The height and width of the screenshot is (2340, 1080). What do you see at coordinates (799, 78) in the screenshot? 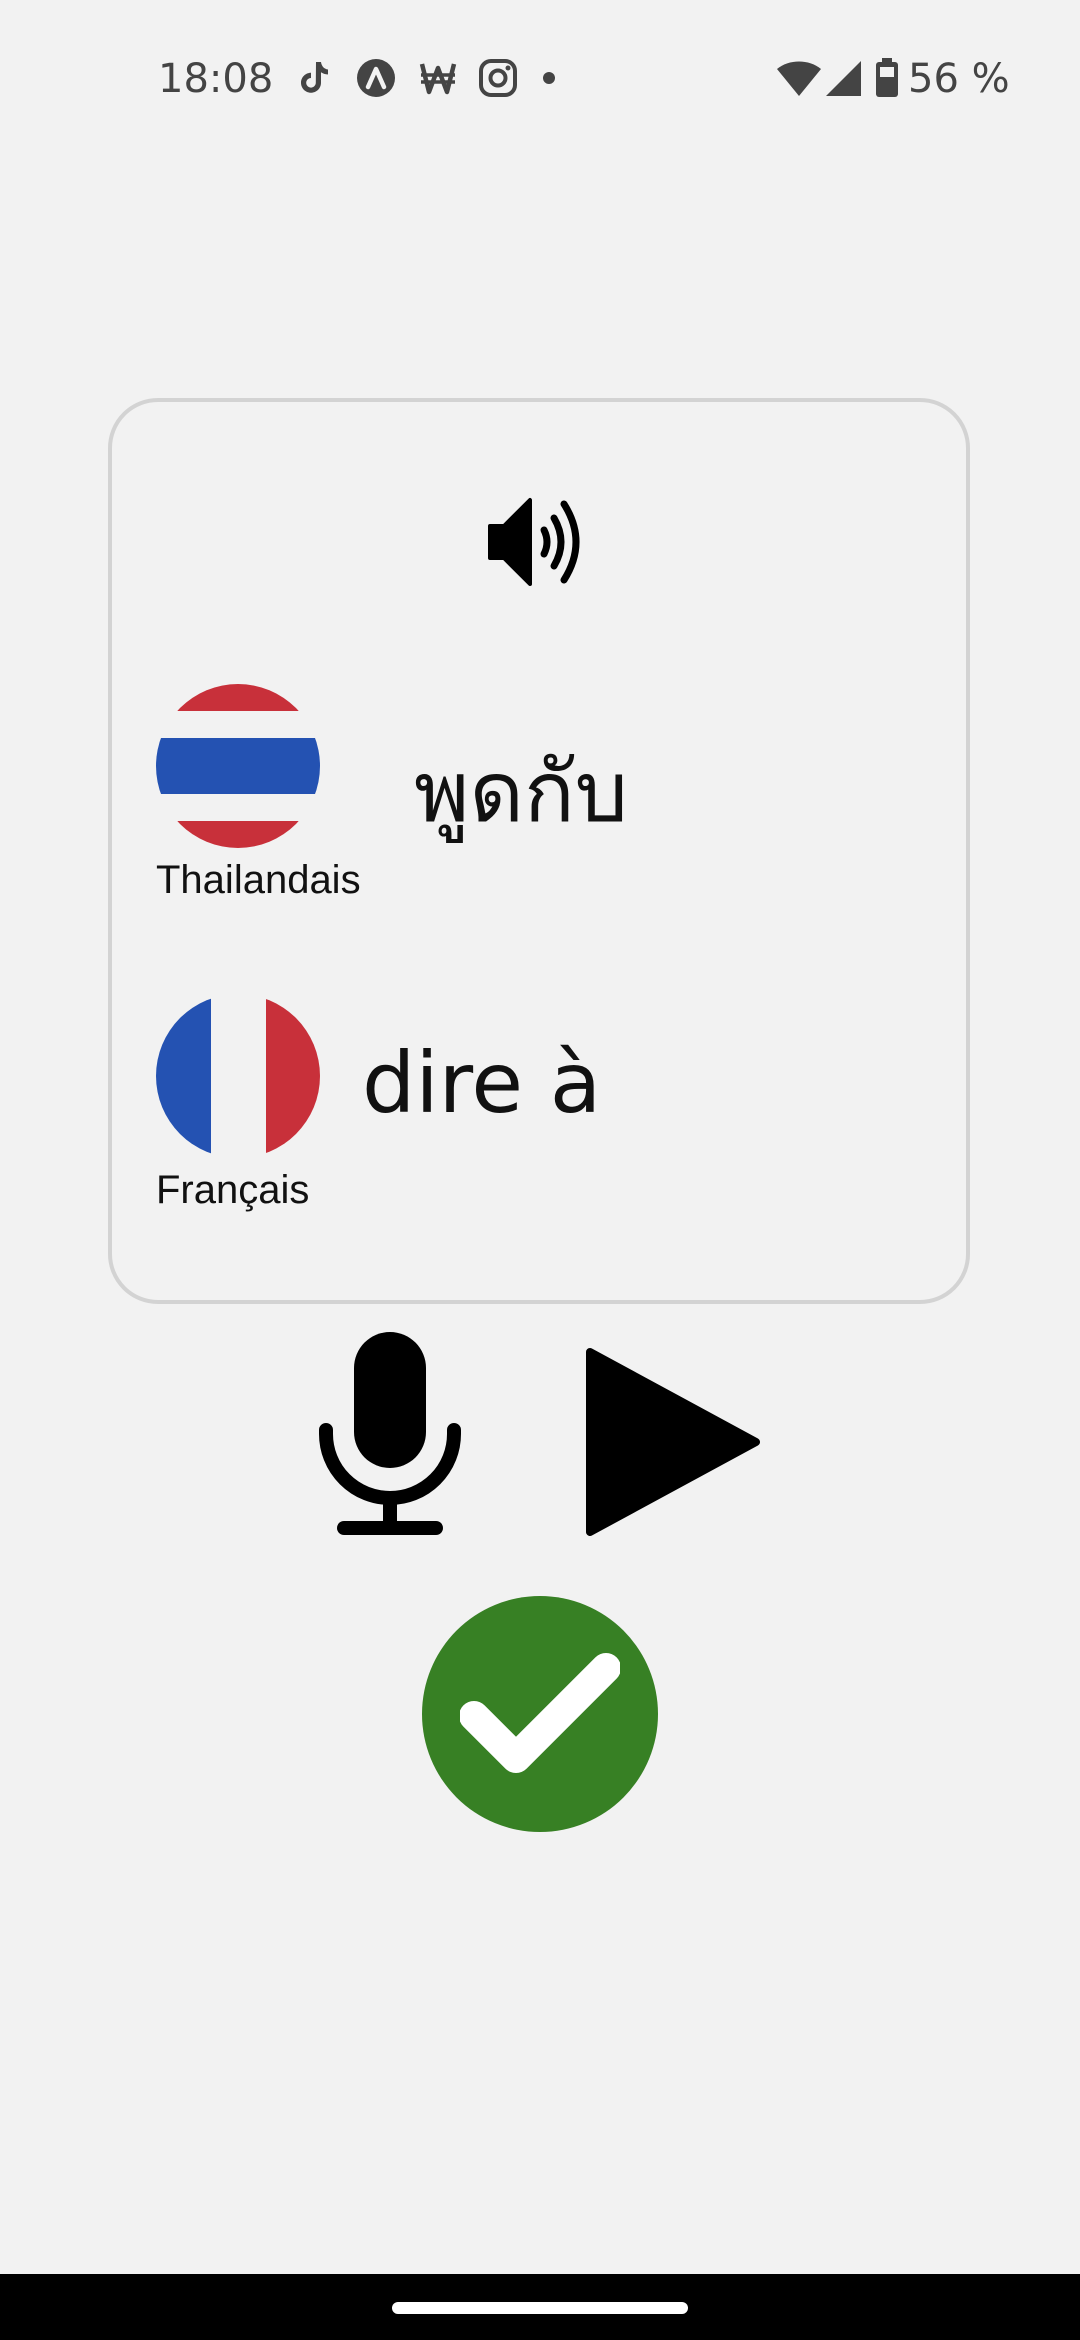
I see `wifi-icon` at bounding box center [799, 78].